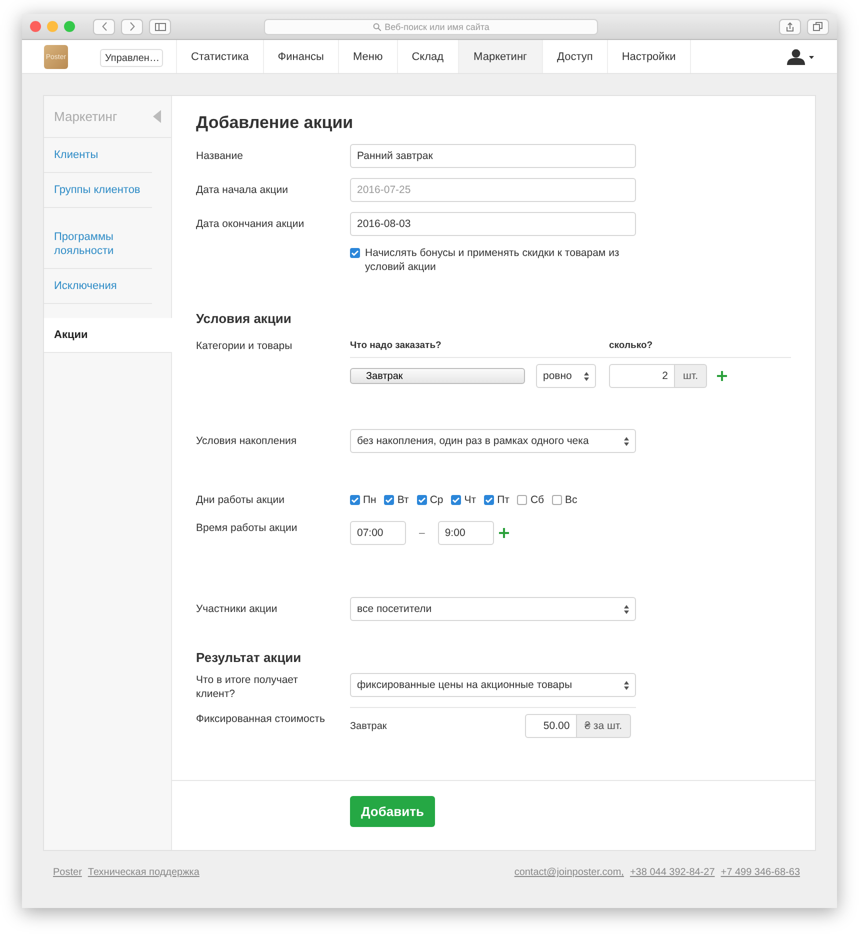 The image size is (860, 937). Describe the element at coordinates (466, 533) in the screenshot. I see `time-field: 9:00` at that location.